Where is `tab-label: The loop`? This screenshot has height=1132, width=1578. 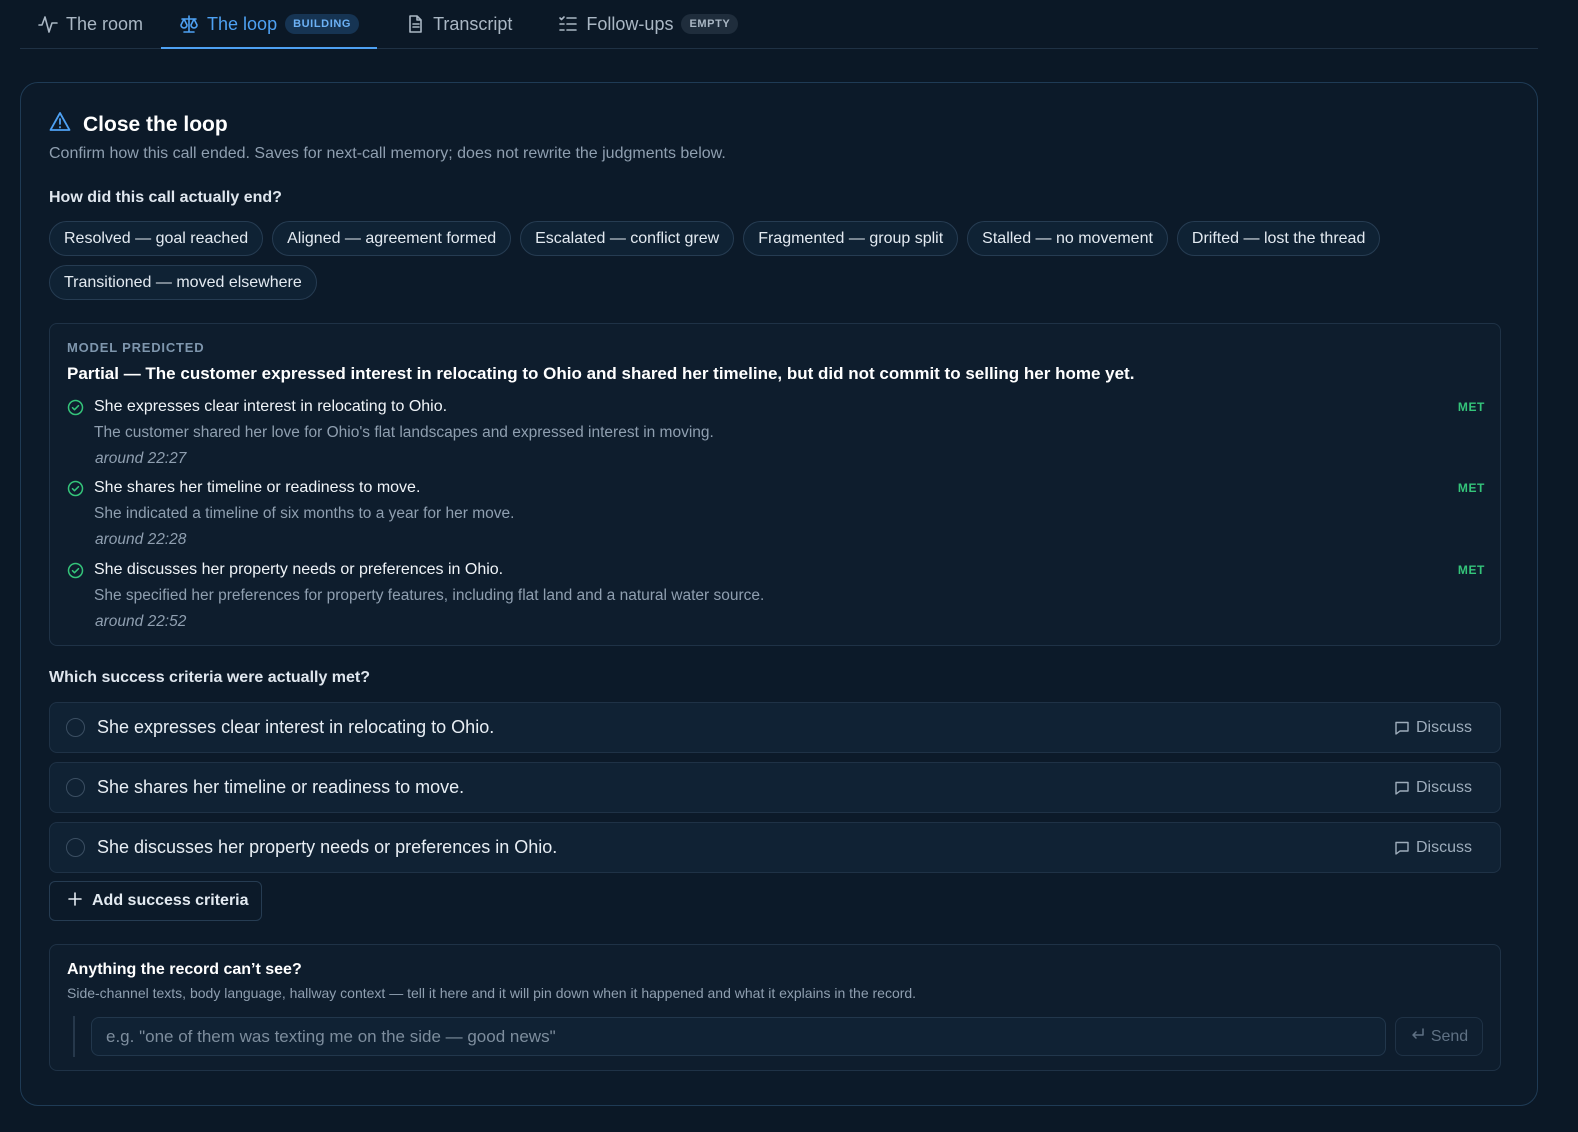
tab-label: The loop is located at coordinates (242, 23).